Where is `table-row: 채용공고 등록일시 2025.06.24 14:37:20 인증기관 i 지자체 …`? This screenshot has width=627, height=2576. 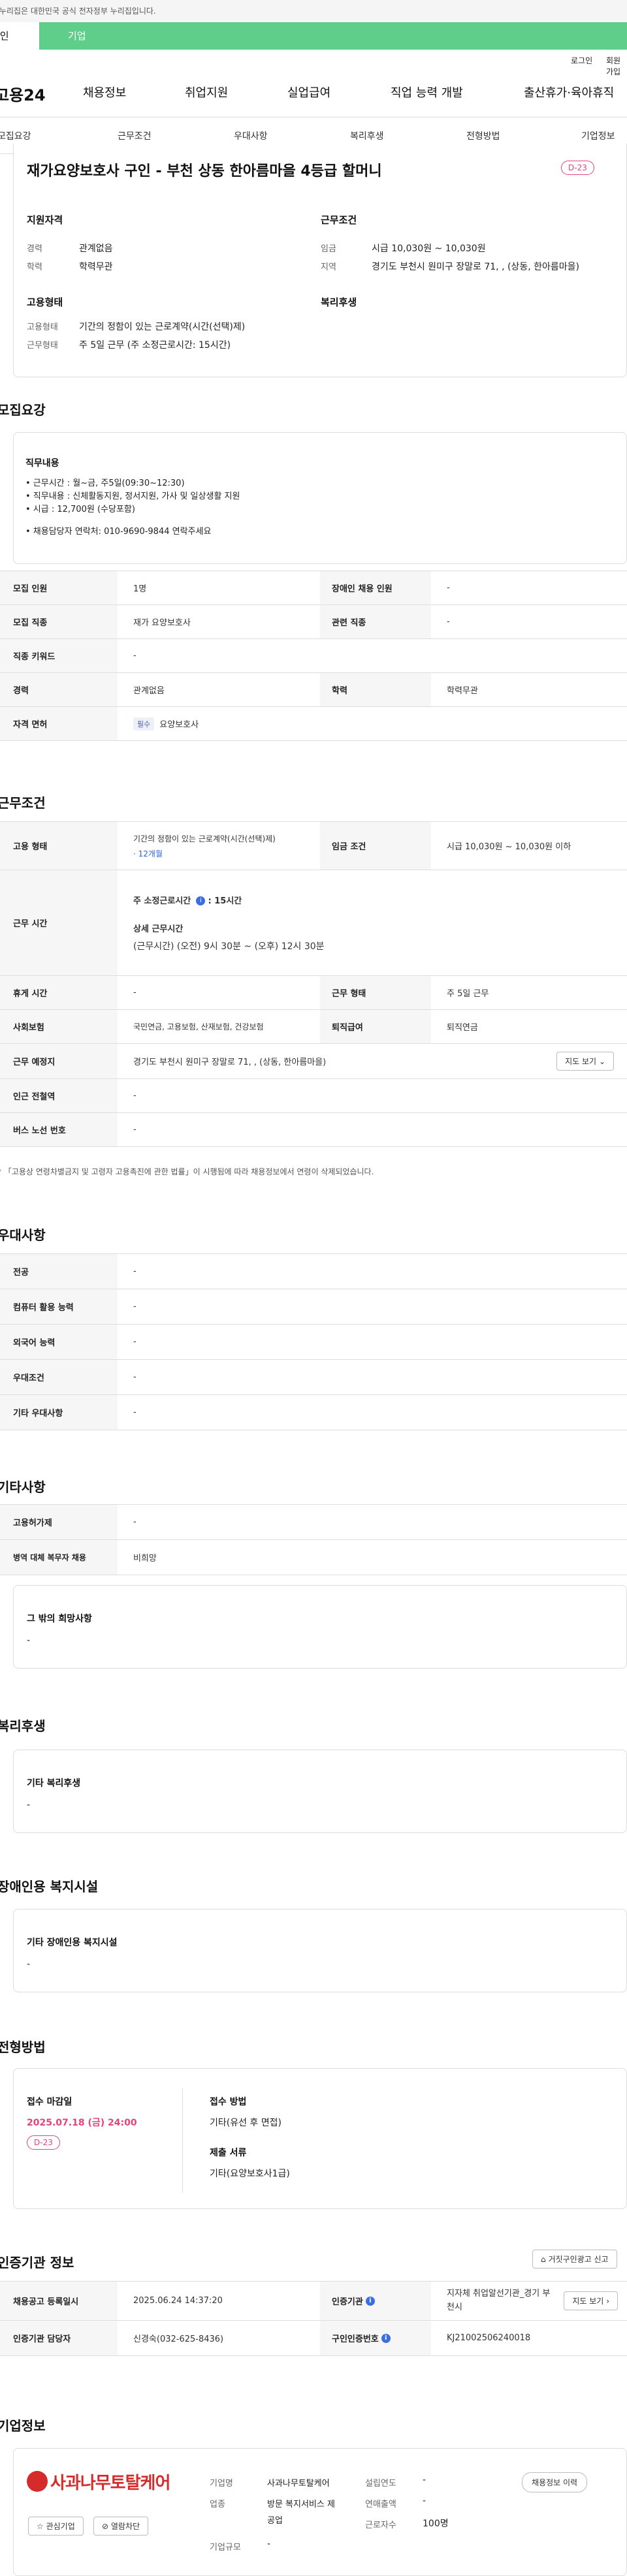 table-row: 채용공고 등록일시 2025.06.24 14:37:20 인증기관 i 지자체 … is located at coordinates (313, 2301).